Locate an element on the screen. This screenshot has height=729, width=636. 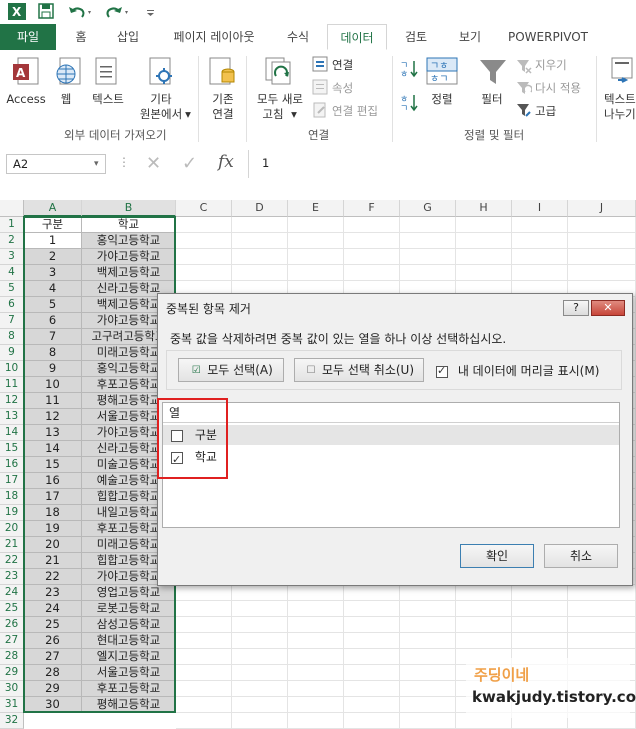
name-box: A2 is located at coordinates (56, 164).